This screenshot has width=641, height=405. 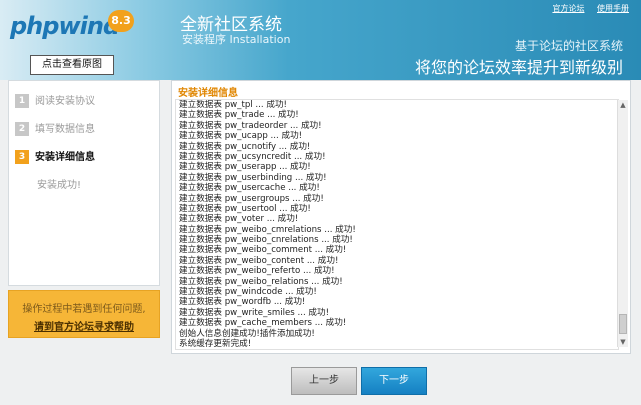 I want to click on log-line: 建立数据表 pw_trade ... 成功!, so click(x=239, y=115).